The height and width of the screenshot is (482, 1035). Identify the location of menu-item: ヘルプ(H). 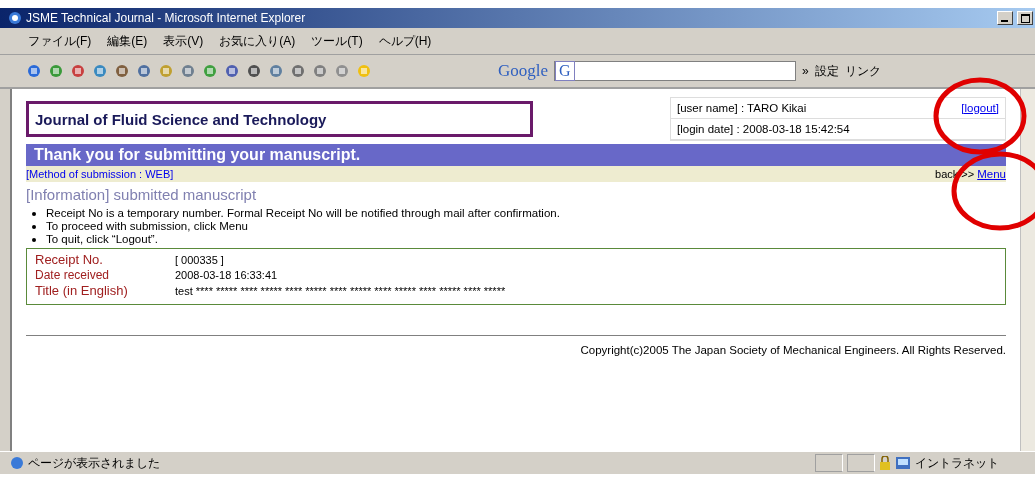
(405, 41).